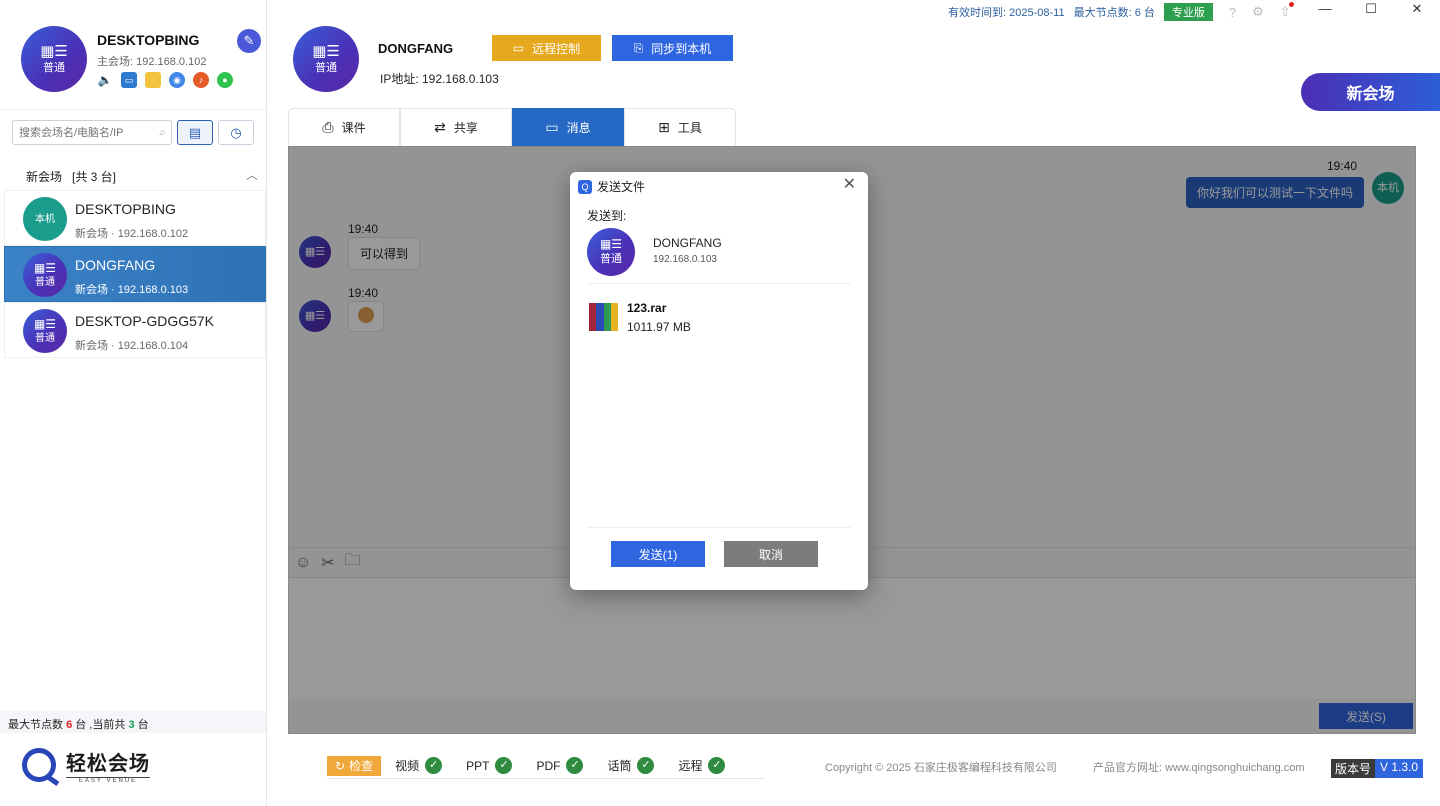 This screenshot has height=806, width=1440. What do you see at coordinates (145, 321) in the screenshot?
I see `device-name: DESKTOP-GDGG57K` at bounding box center [145, 321].